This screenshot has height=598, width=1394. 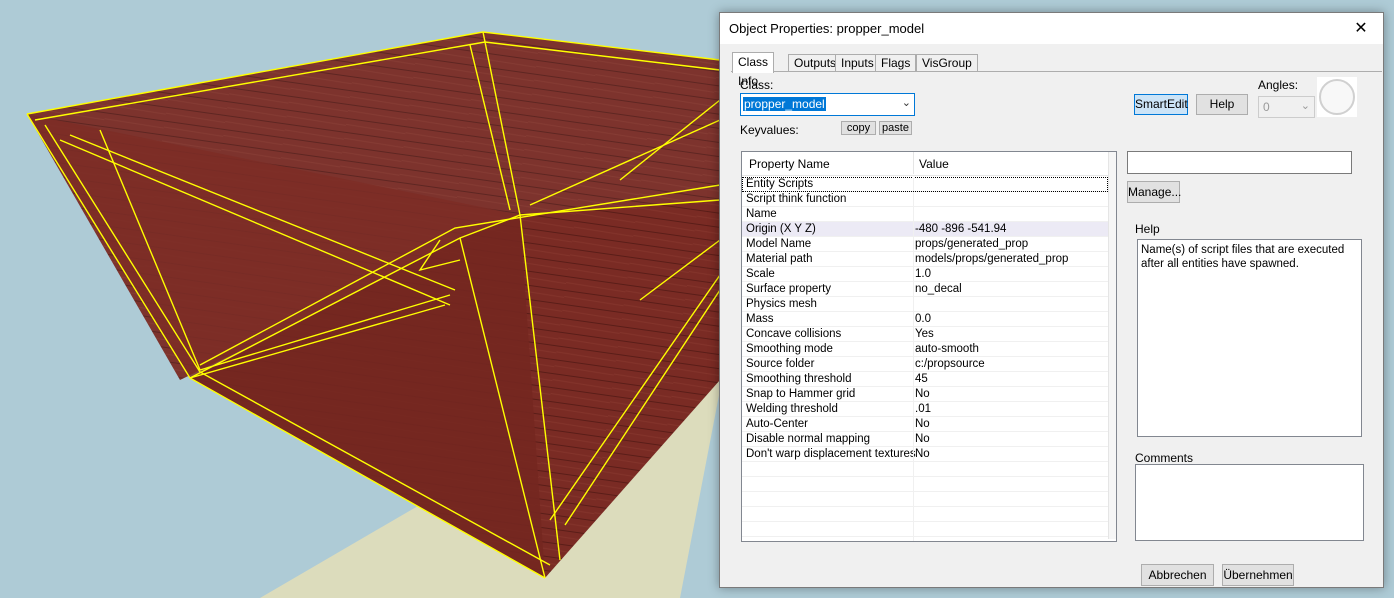 I want to click on tab-inputs: Inputs, so click(x=857, y=63).